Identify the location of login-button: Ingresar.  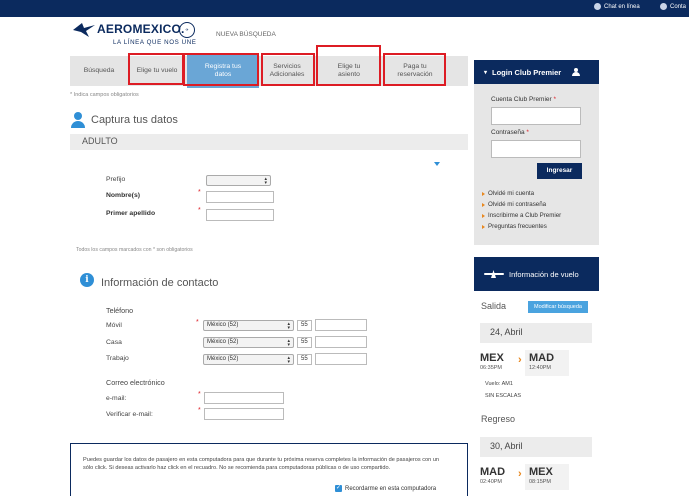
(559, 171).